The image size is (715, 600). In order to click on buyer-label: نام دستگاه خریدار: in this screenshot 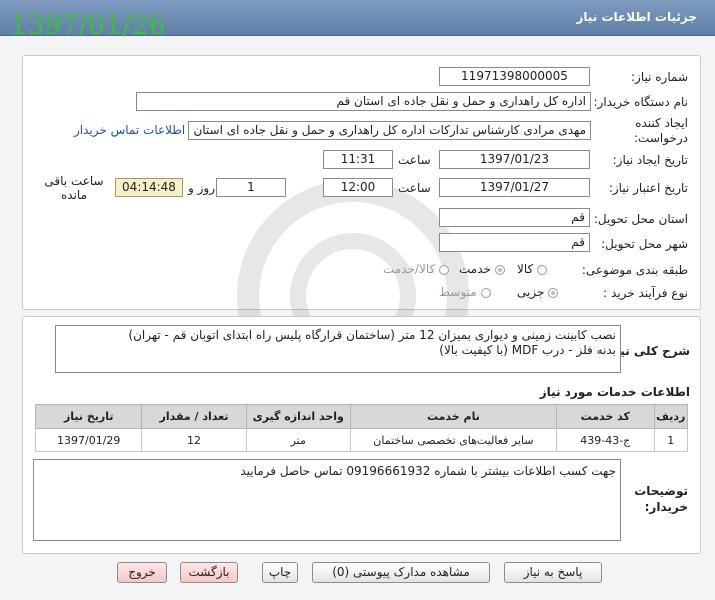, I will do `click(641, 102)`.